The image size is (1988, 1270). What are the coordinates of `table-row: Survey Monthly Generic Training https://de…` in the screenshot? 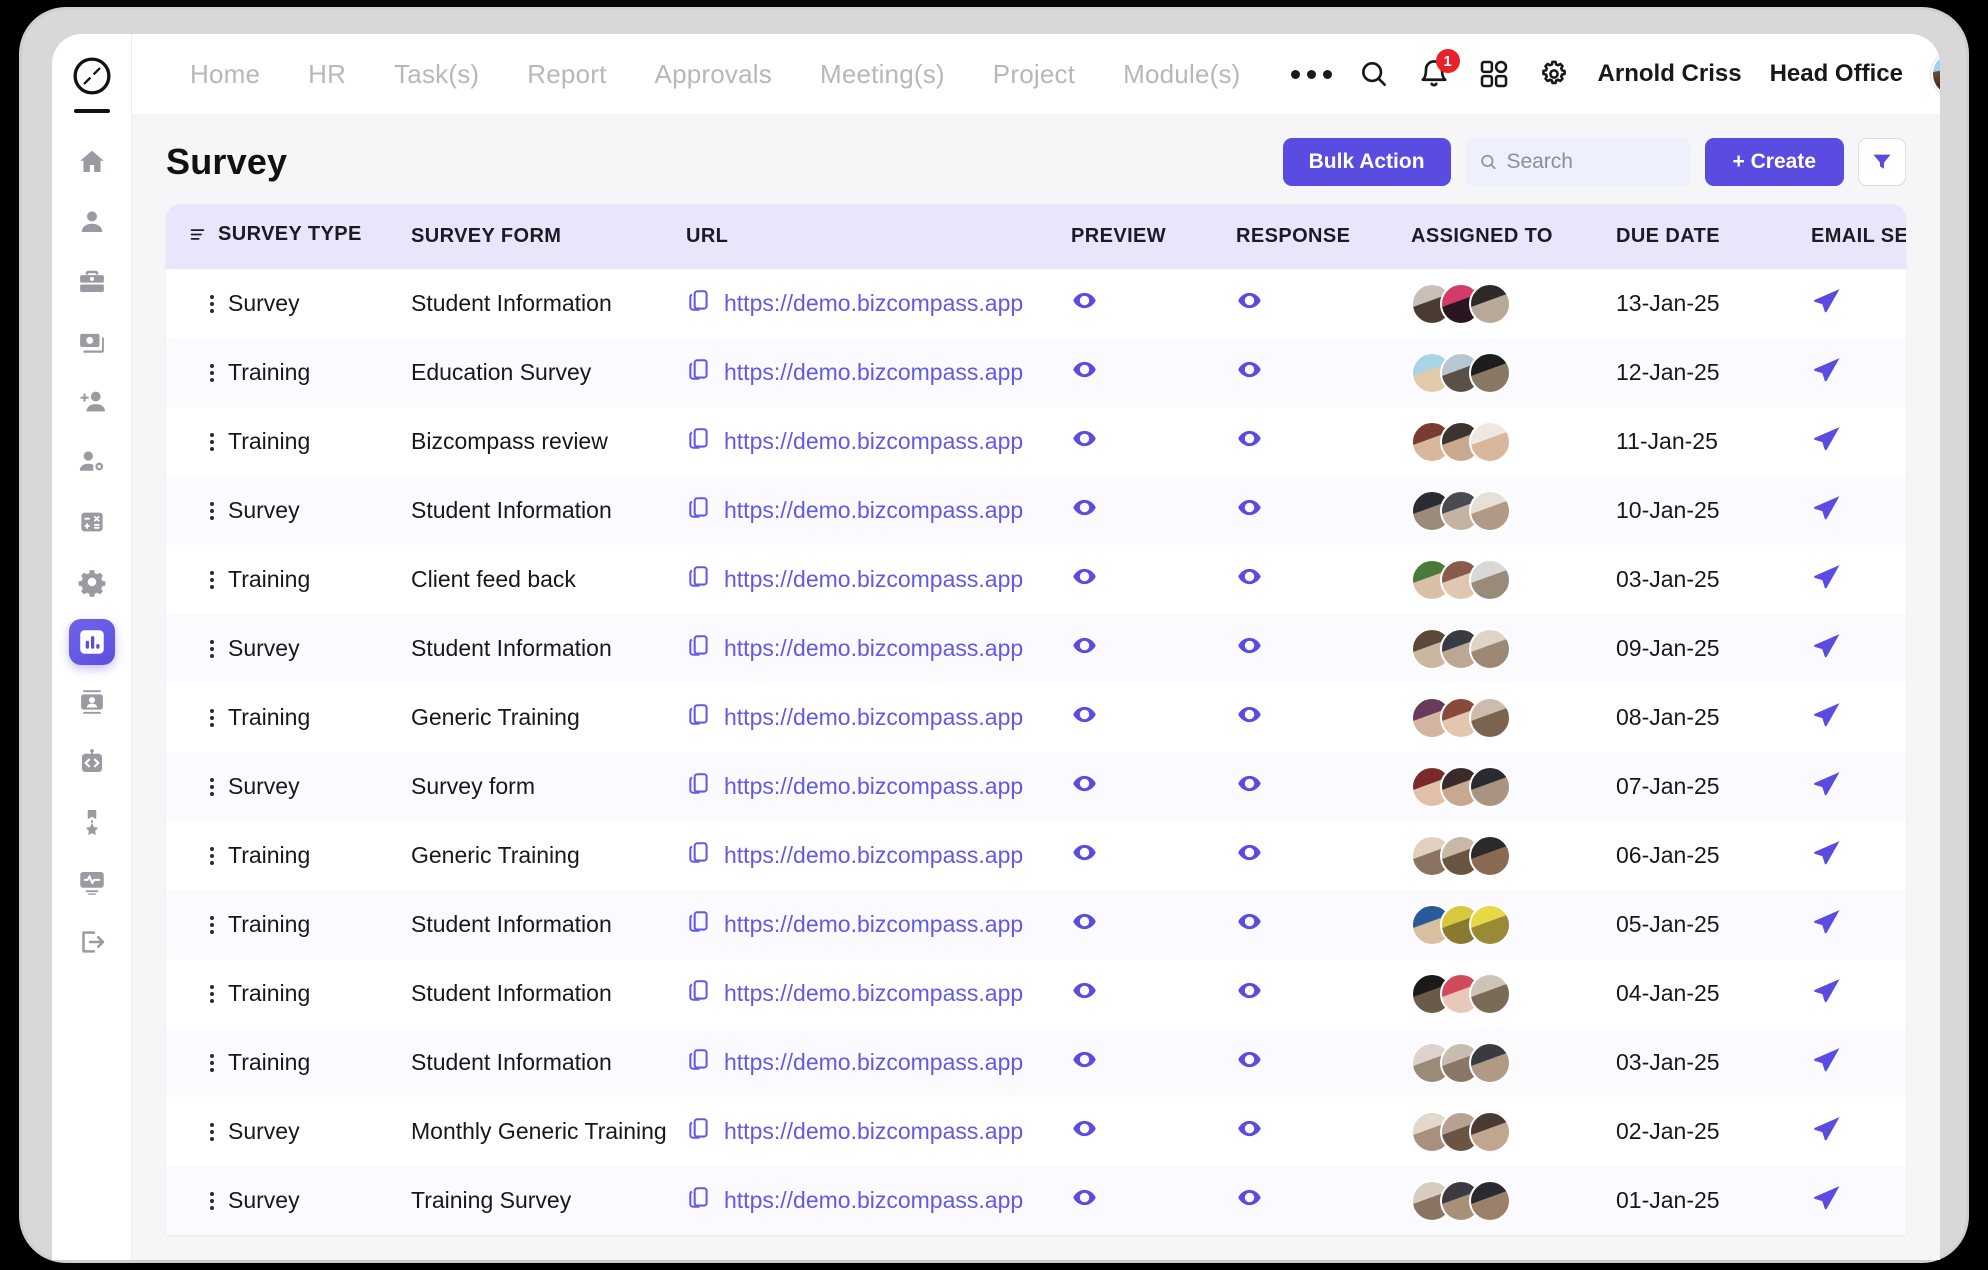 It's located at (1036, 1131).